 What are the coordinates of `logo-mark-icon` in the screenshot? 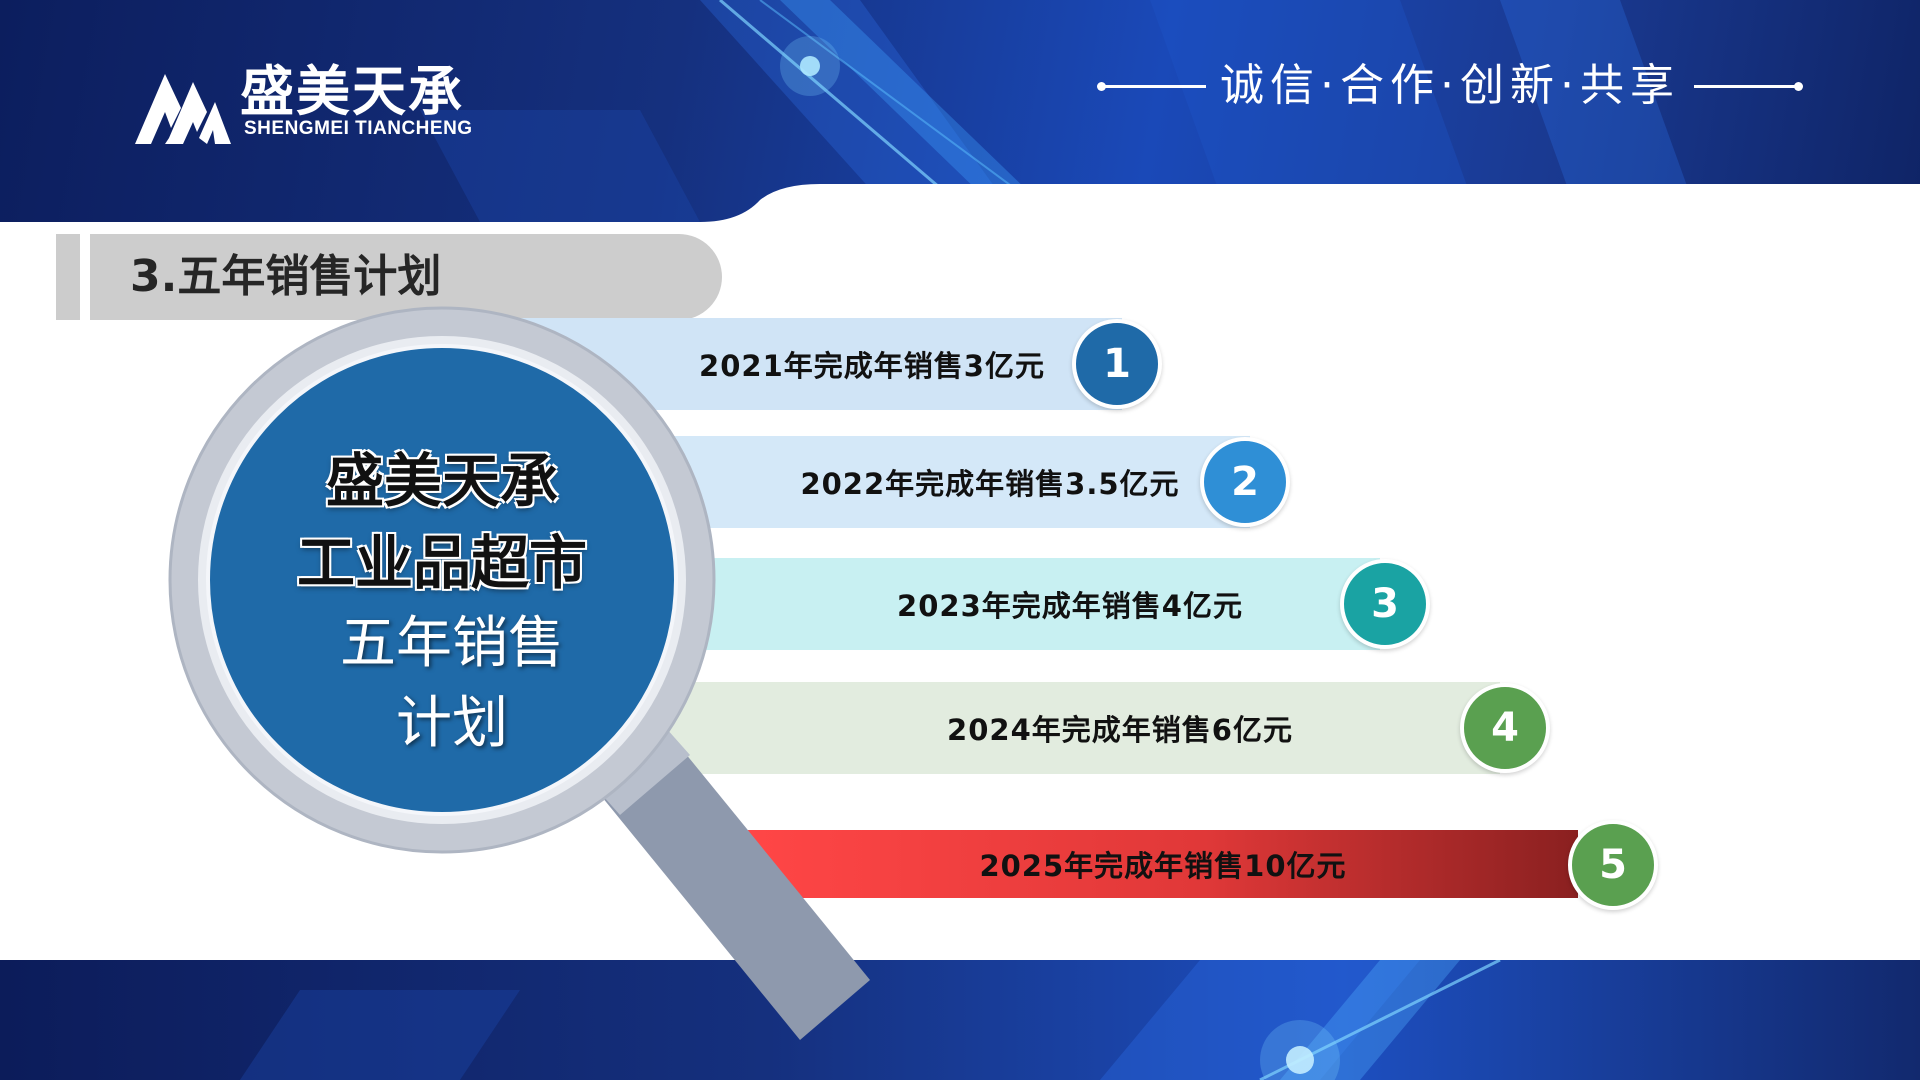 It's located at (183, 109).